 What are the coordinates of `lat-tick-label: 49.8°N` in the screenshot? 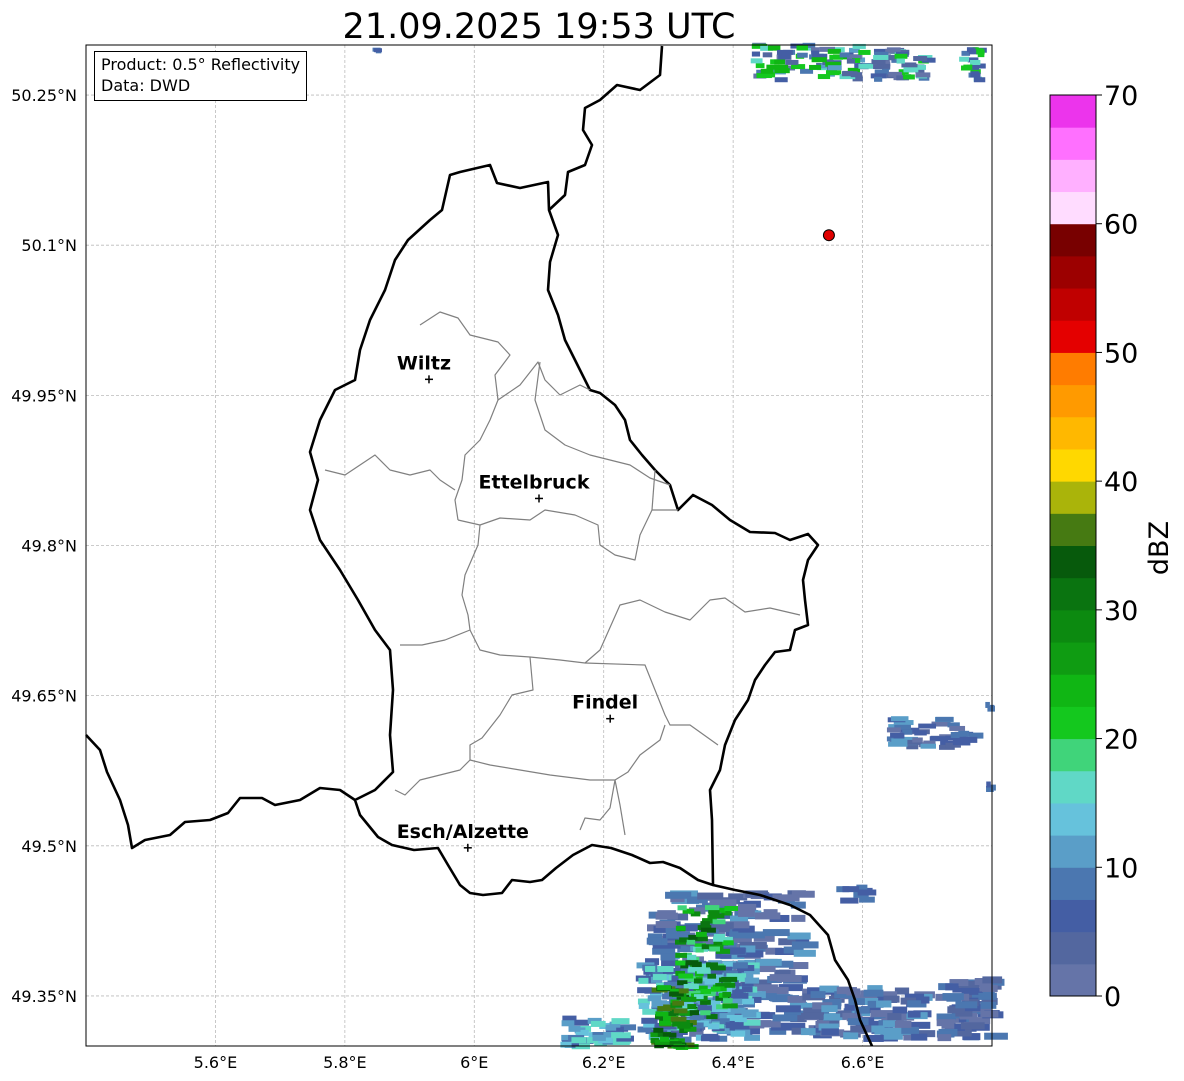 It's located at (49, 546).